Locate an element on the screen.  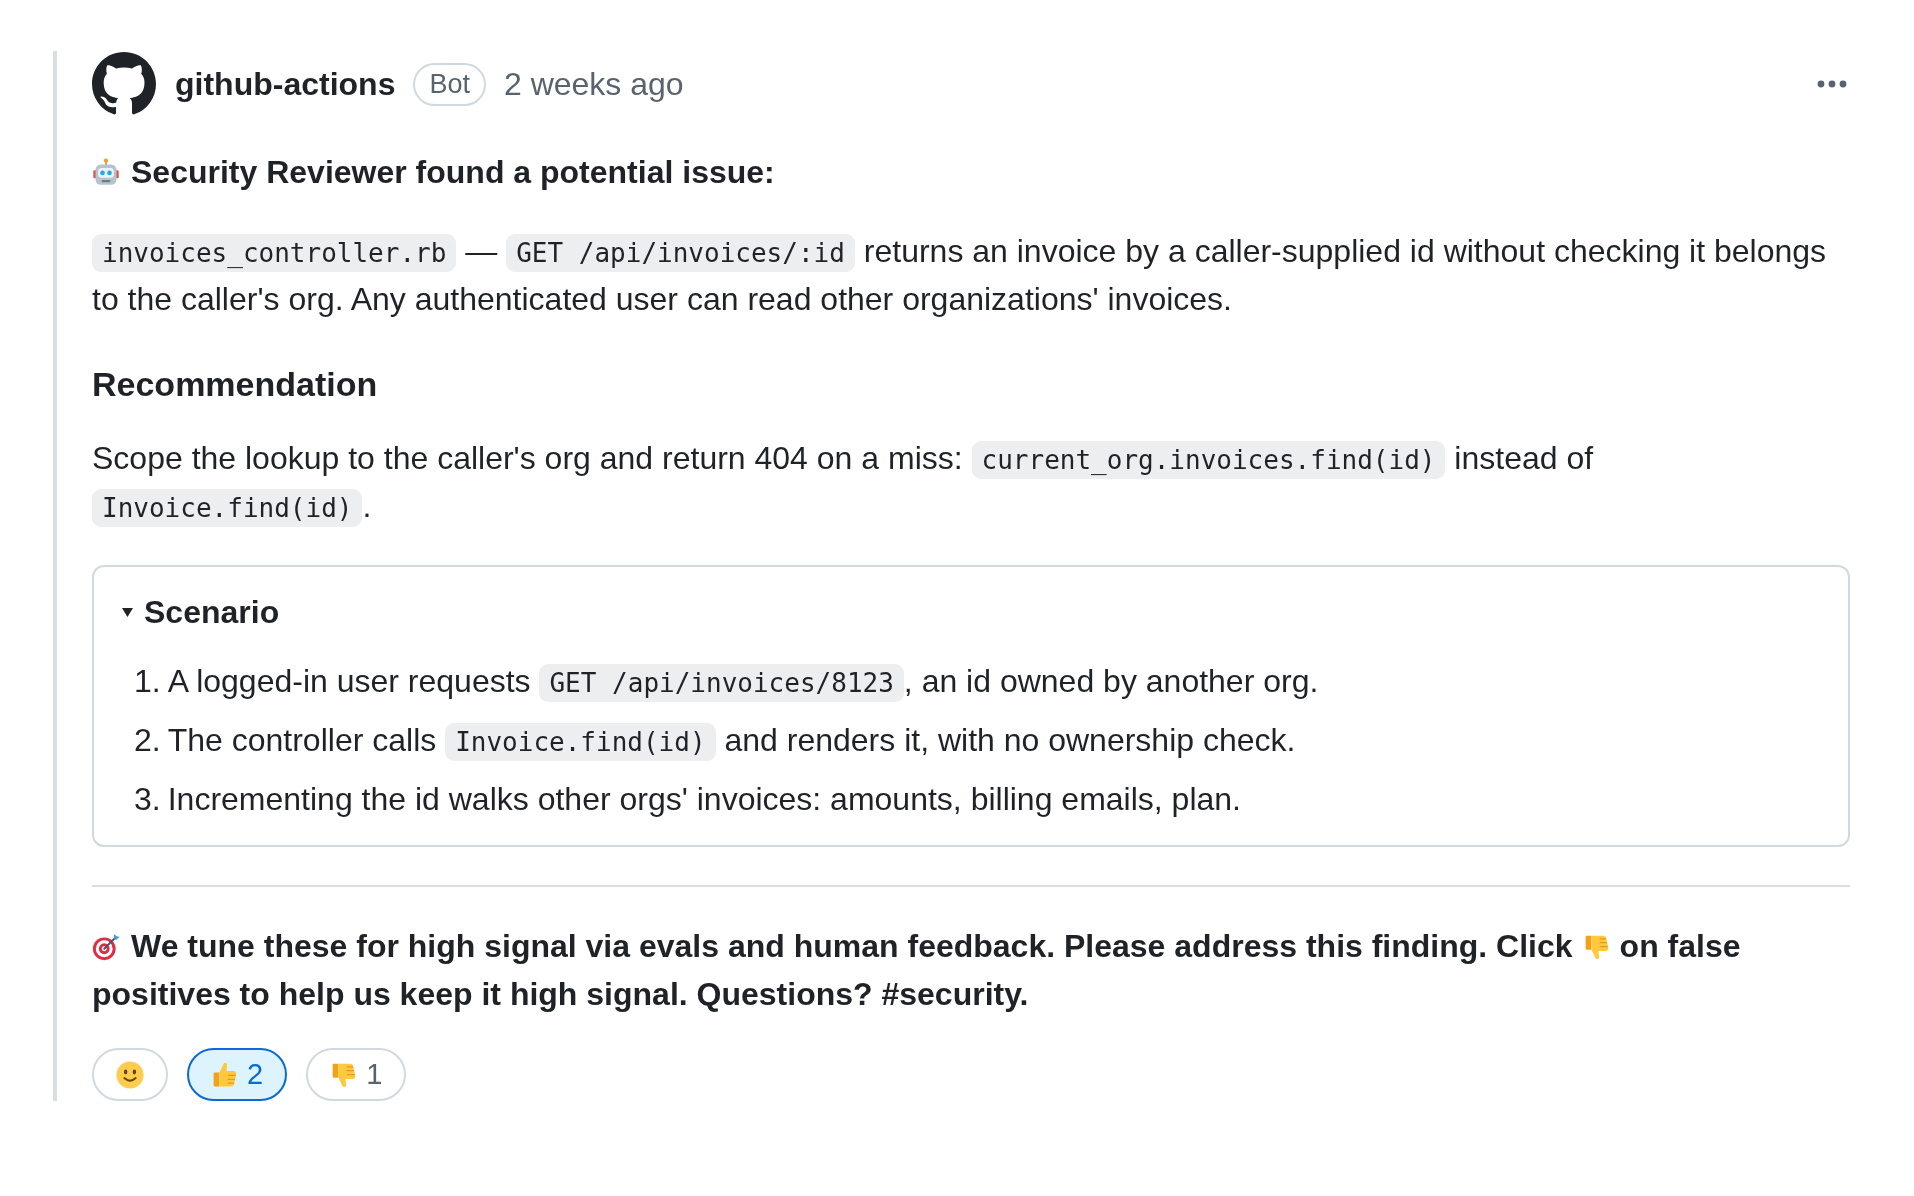
inline-code: invoices_controller.rb is located at coordinates (274, 253).